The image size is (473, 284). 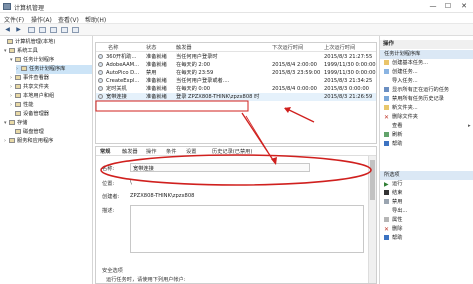 What do you see at coordinates (393, 184) in the screenshot?
I see `action-run: ▶ 运行` at bounding box center [393, 184].